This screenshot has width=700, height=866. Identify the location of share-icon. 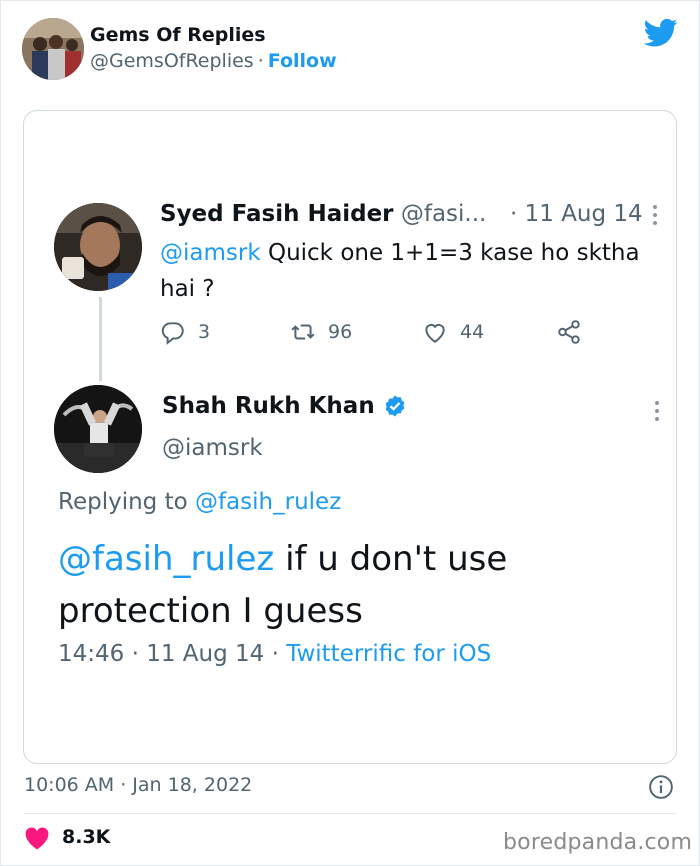
(569, 332).